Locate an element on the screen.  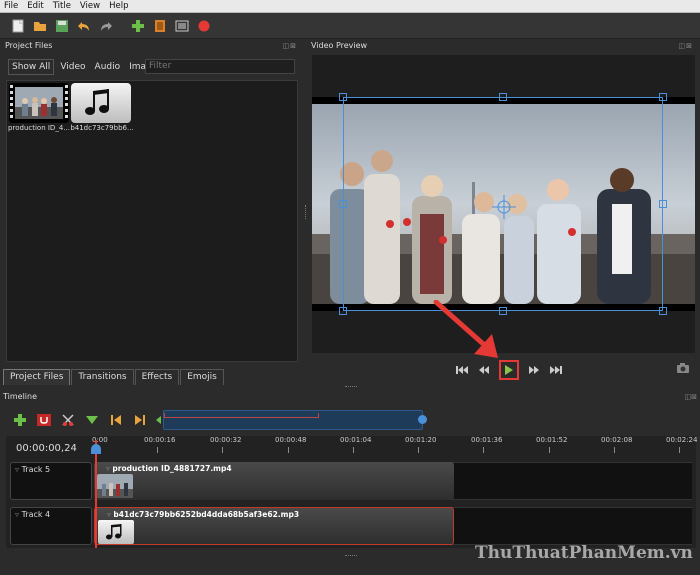
track-header-5: ▿ Track 5 is located at coordinates (51, 481).